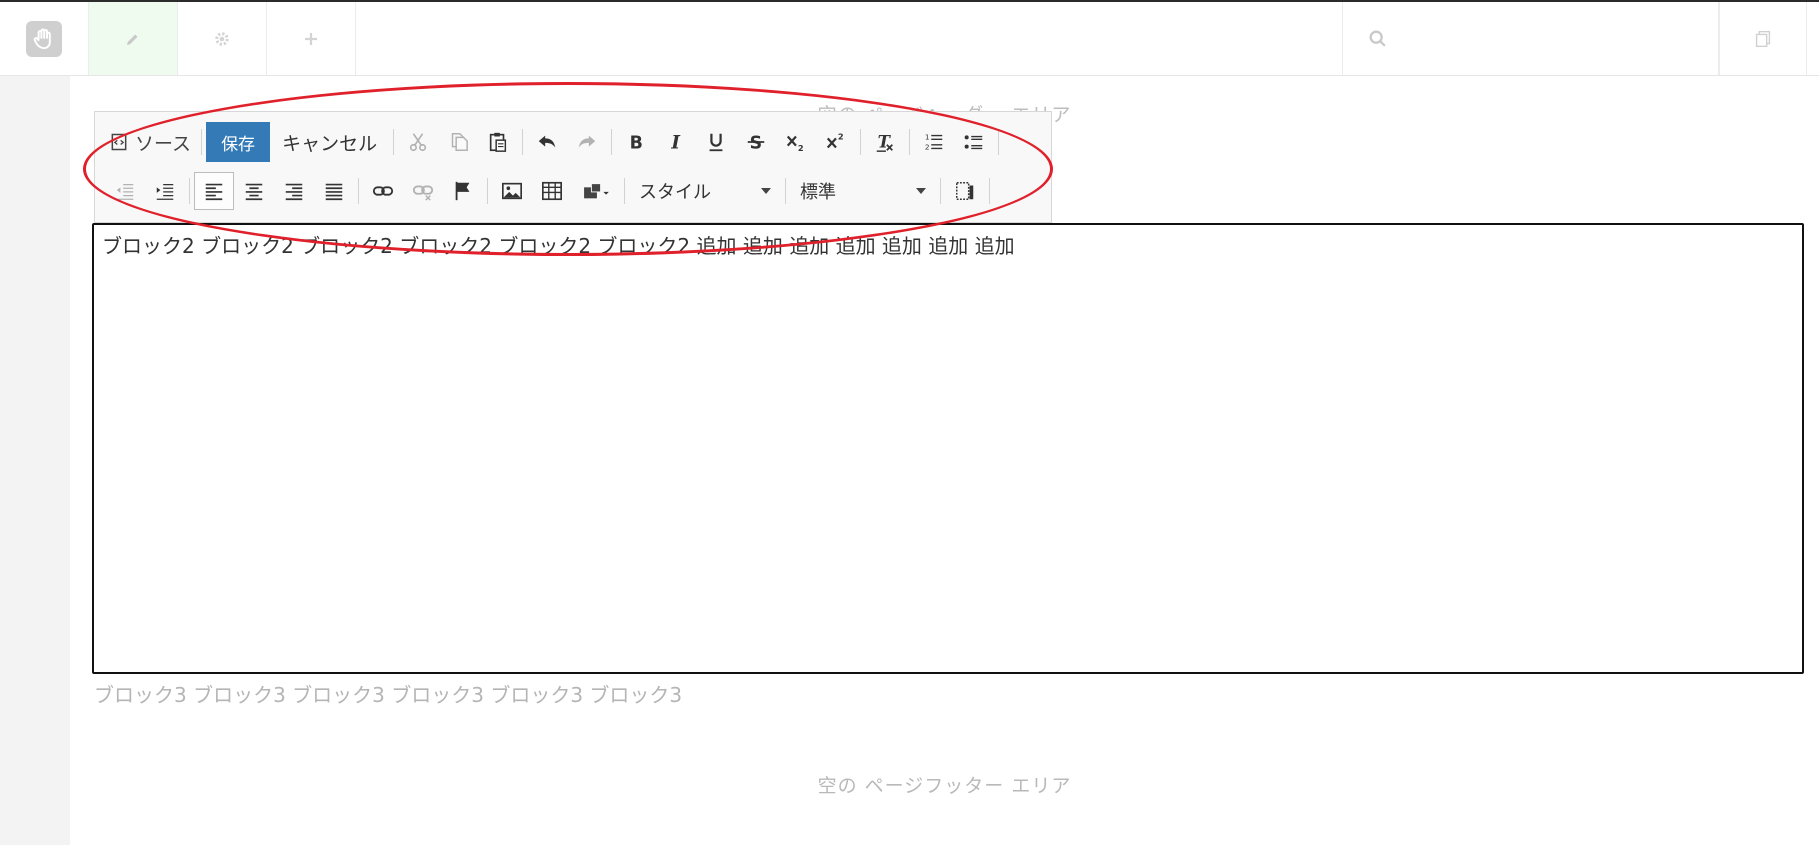  I want to click on link-icon, so click(383, 191).